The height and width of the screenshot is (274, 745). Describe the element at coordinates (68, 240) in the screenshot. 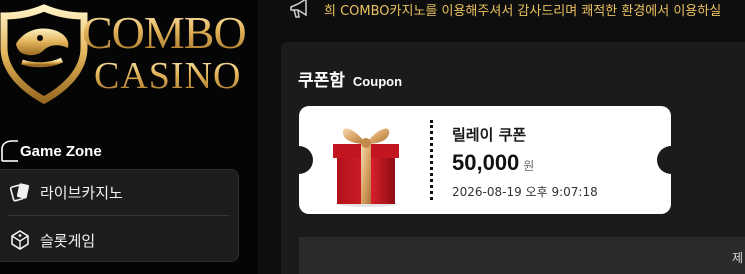

I see `sidebar-item-label: 슬롯게임` at that location.